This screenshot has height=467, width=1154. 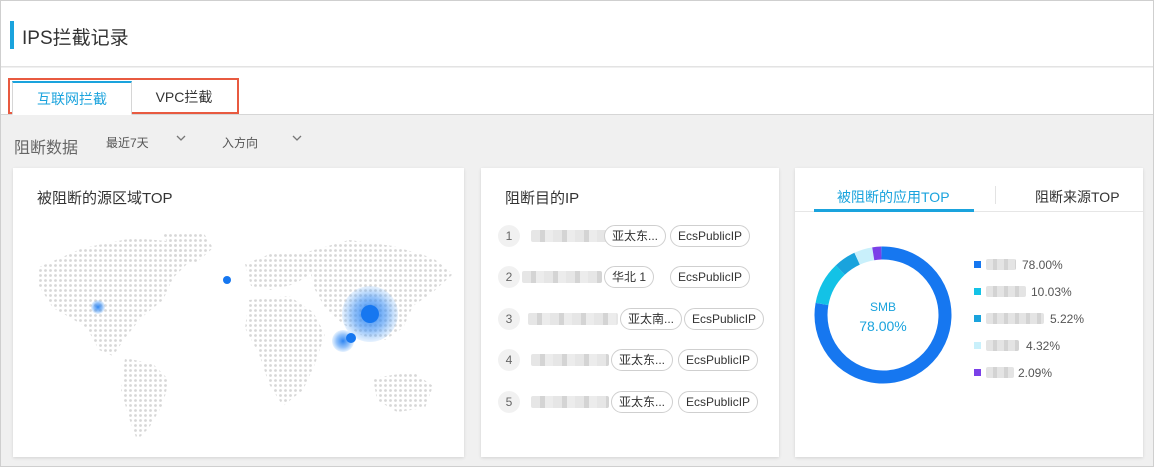 I want to click on legend-percent: 2.09%, so click(x=1035, y=373).